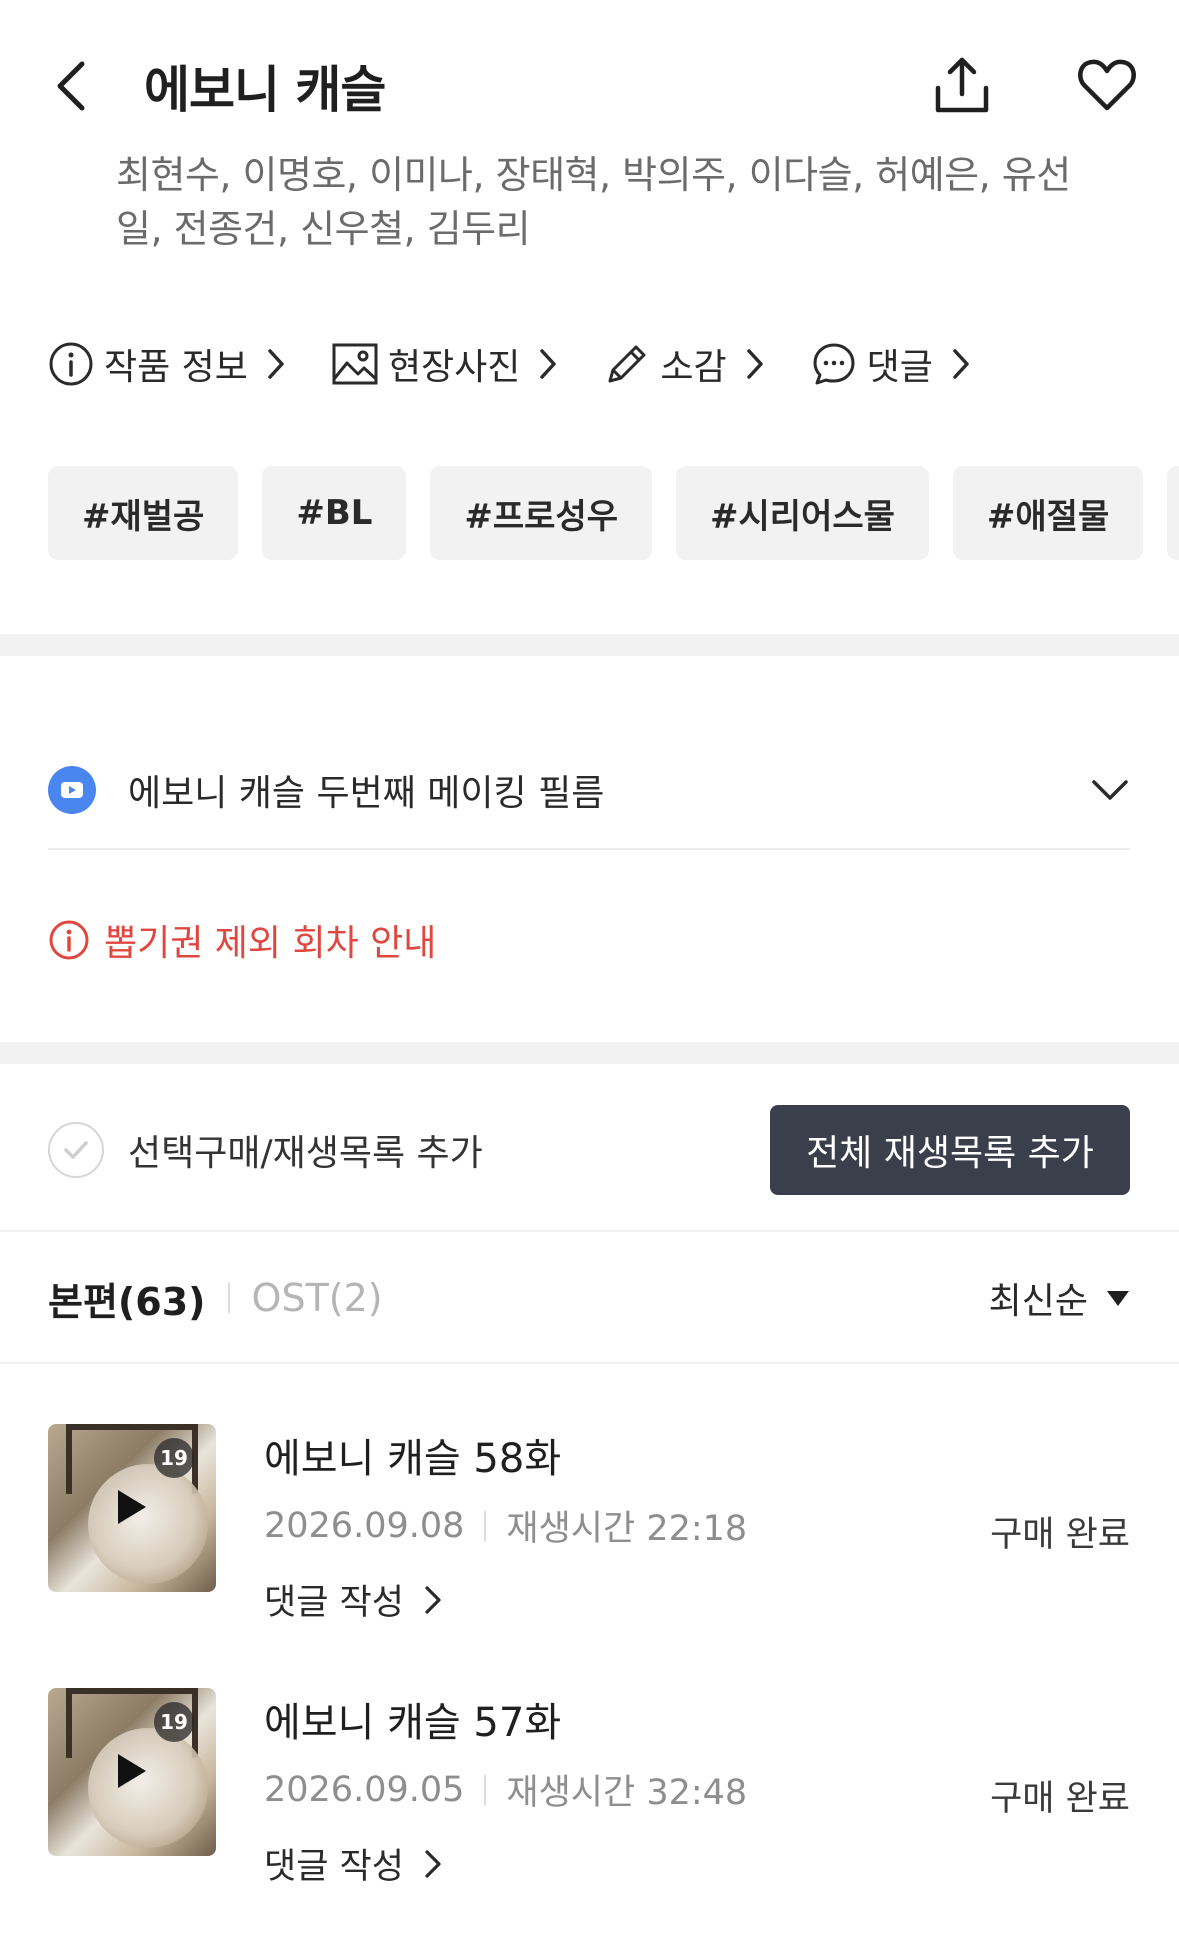 This screenshot has width=1179, height=1939. Describe the element at coordinates (620, 1298) in the screenshot. I see `tab-ost: OST(2)` at that location.